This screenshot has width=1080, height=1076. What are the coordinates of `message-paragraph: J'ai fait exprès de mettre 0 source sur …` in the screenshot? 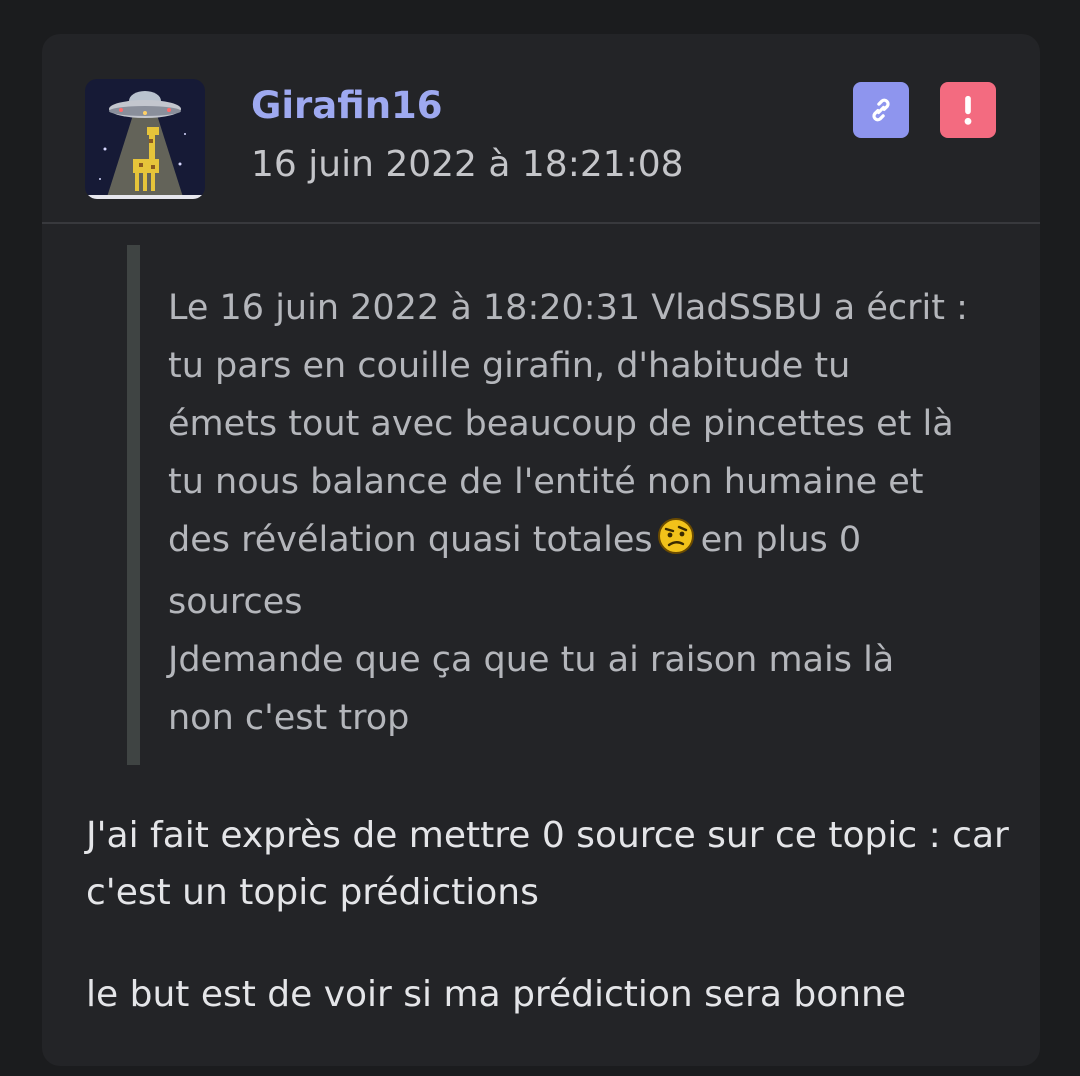 It's located at (547, 864).